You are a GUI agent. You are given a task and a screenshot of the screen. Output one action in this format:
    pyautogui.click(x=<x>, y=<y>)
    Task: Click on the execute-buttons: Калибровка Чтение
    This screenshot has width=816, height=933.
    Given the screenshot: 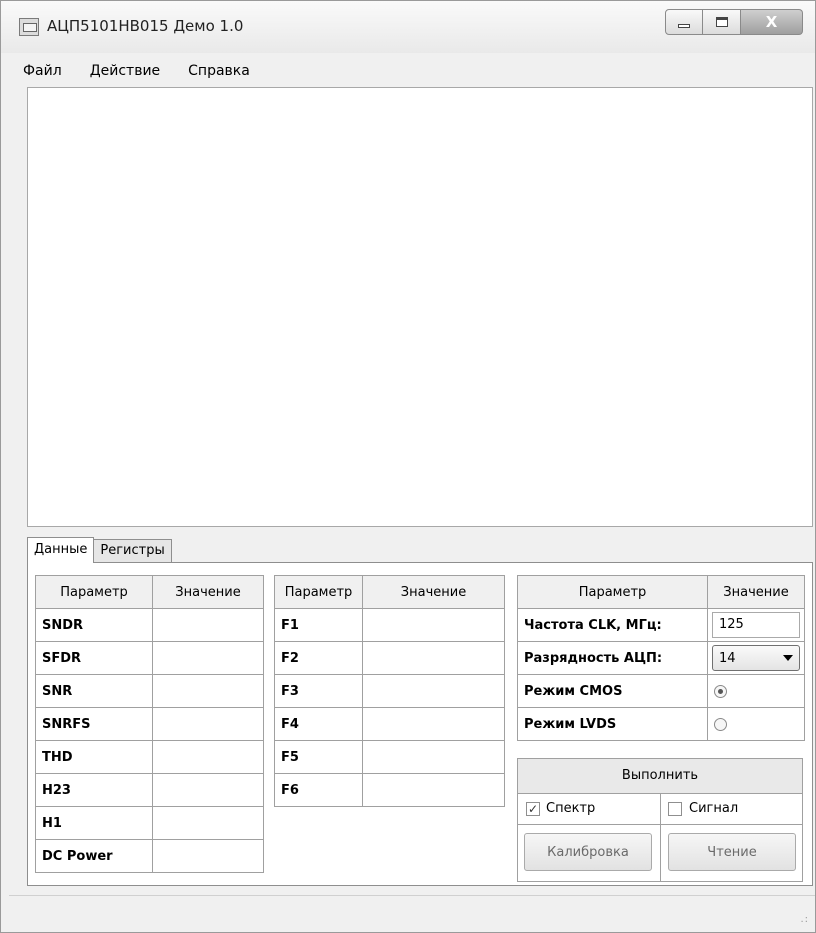 What is the action you would take?
    pyautogui.click(x=660, y=853)
    